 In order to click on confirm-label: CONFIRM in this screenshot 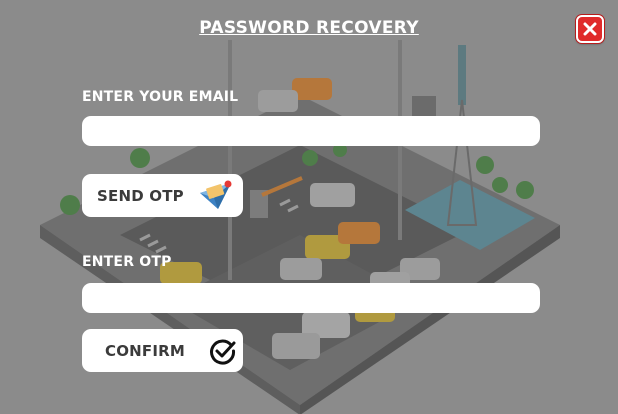, I will do `click(145, 350)`.